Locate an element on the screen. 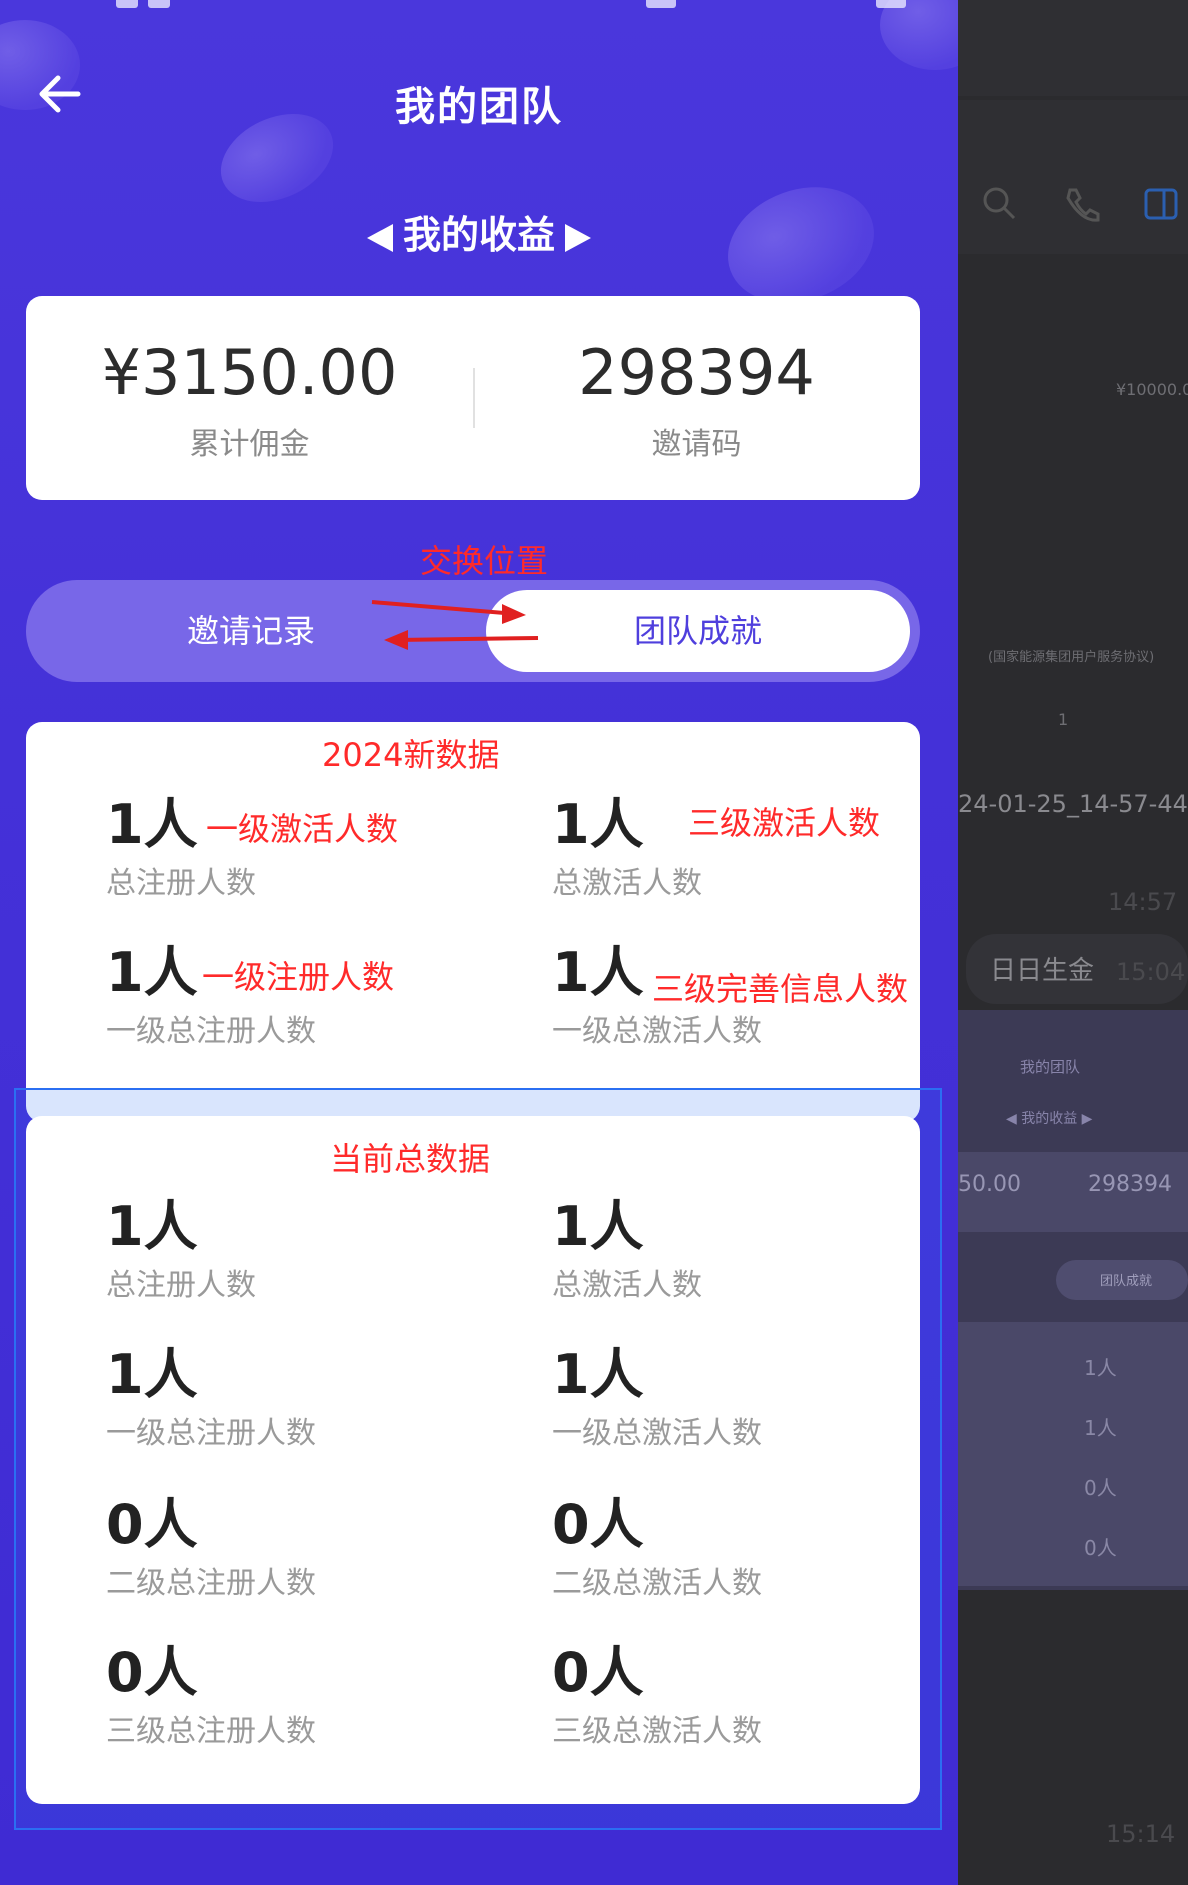 Image resolution: width=1188 pixels, height=1885 pixels. annotation-current-total: 当前总数据 is located at coordinates (410, 1159).